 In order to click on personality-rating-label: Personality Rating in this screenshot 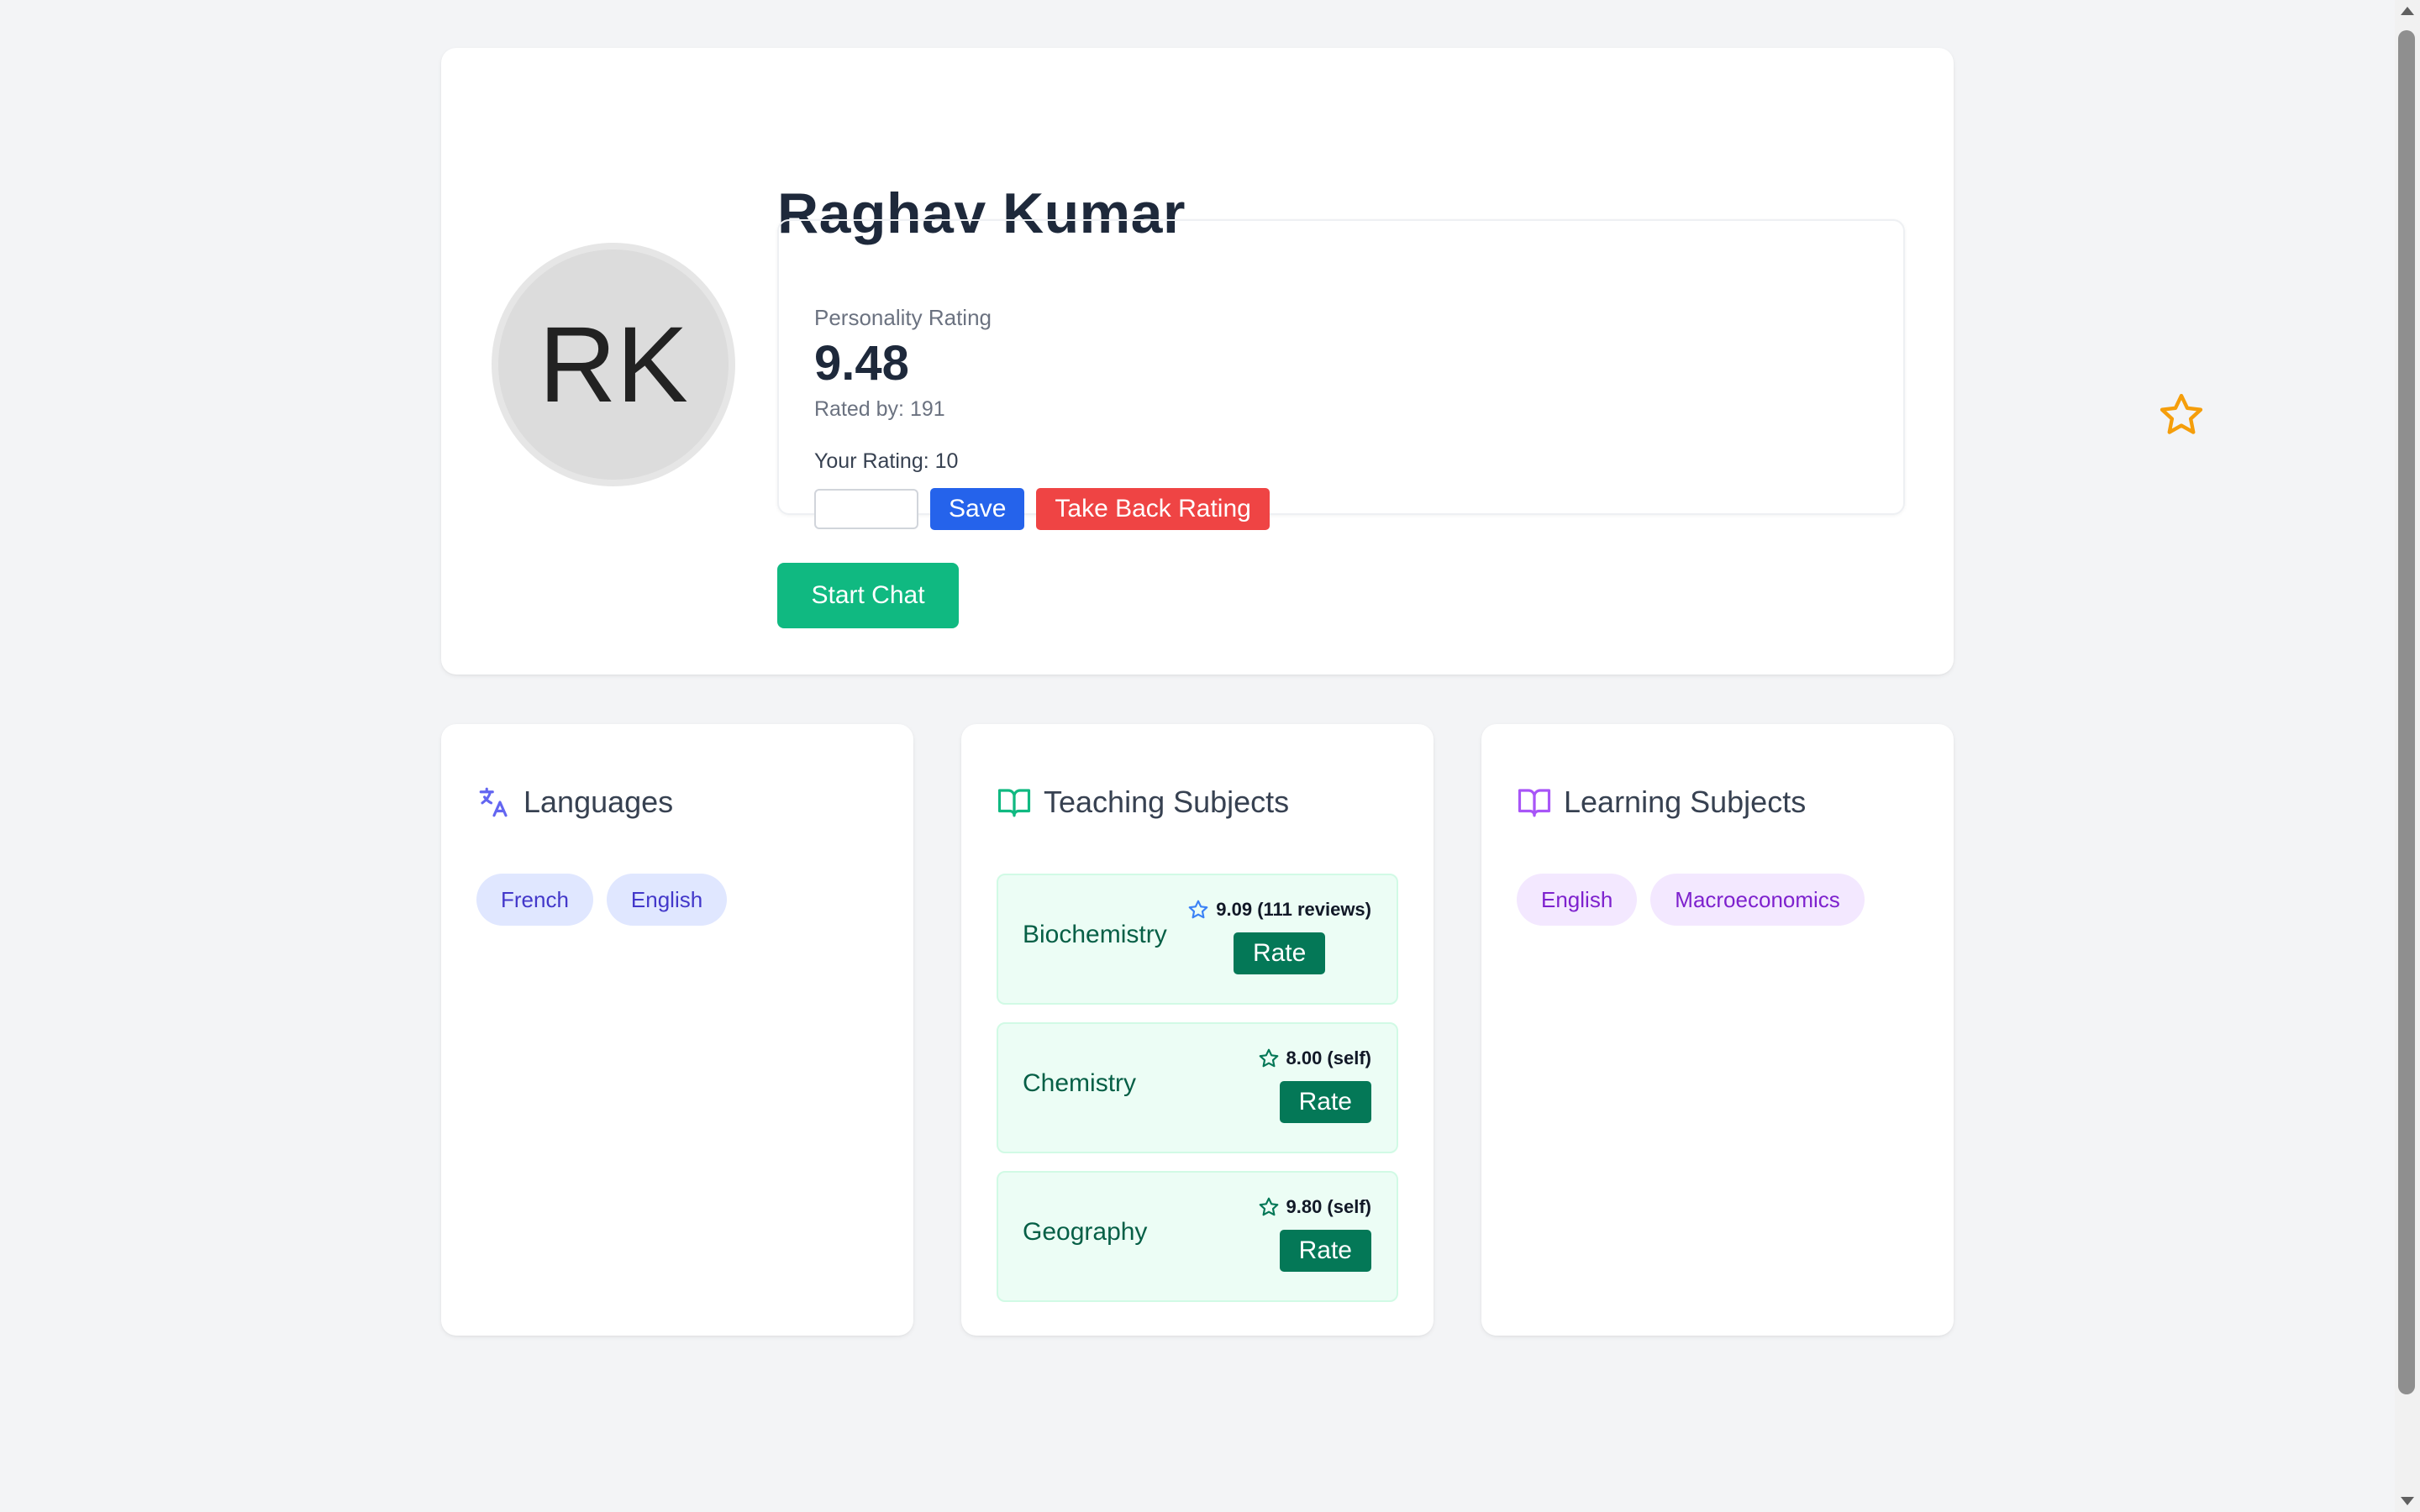, I will do `click(903, 317)`.